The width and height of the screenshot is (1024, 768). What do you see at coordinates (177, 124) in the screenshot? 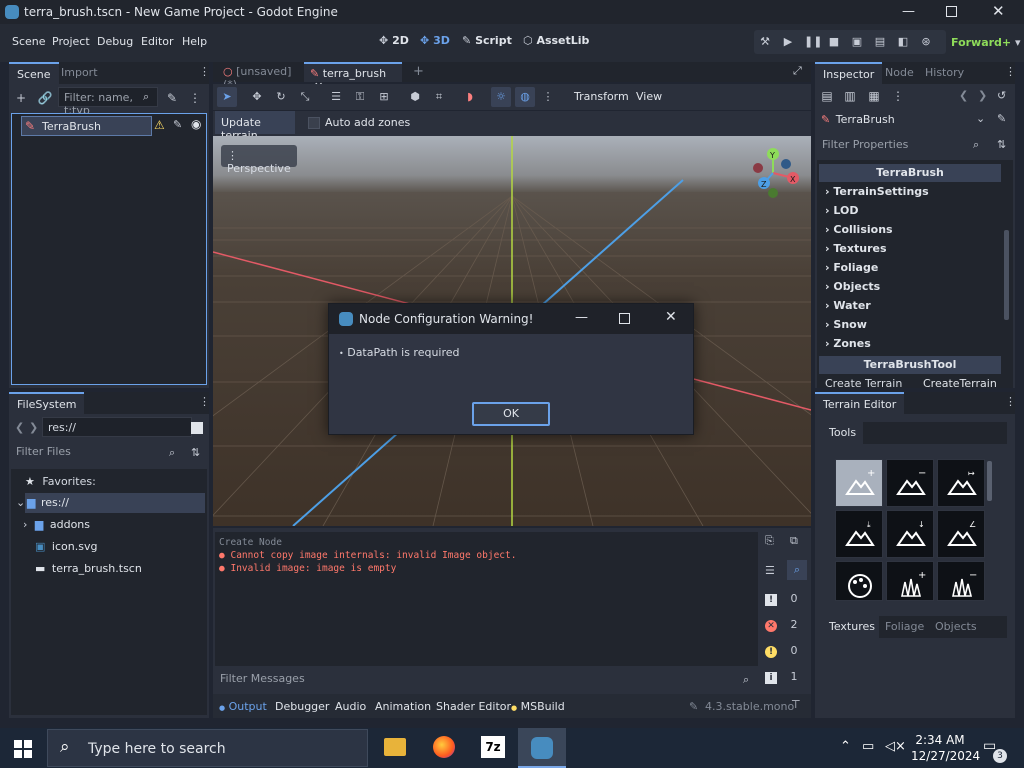
I see `script-attached-icon: ✎` at bounding box center [177, 124].